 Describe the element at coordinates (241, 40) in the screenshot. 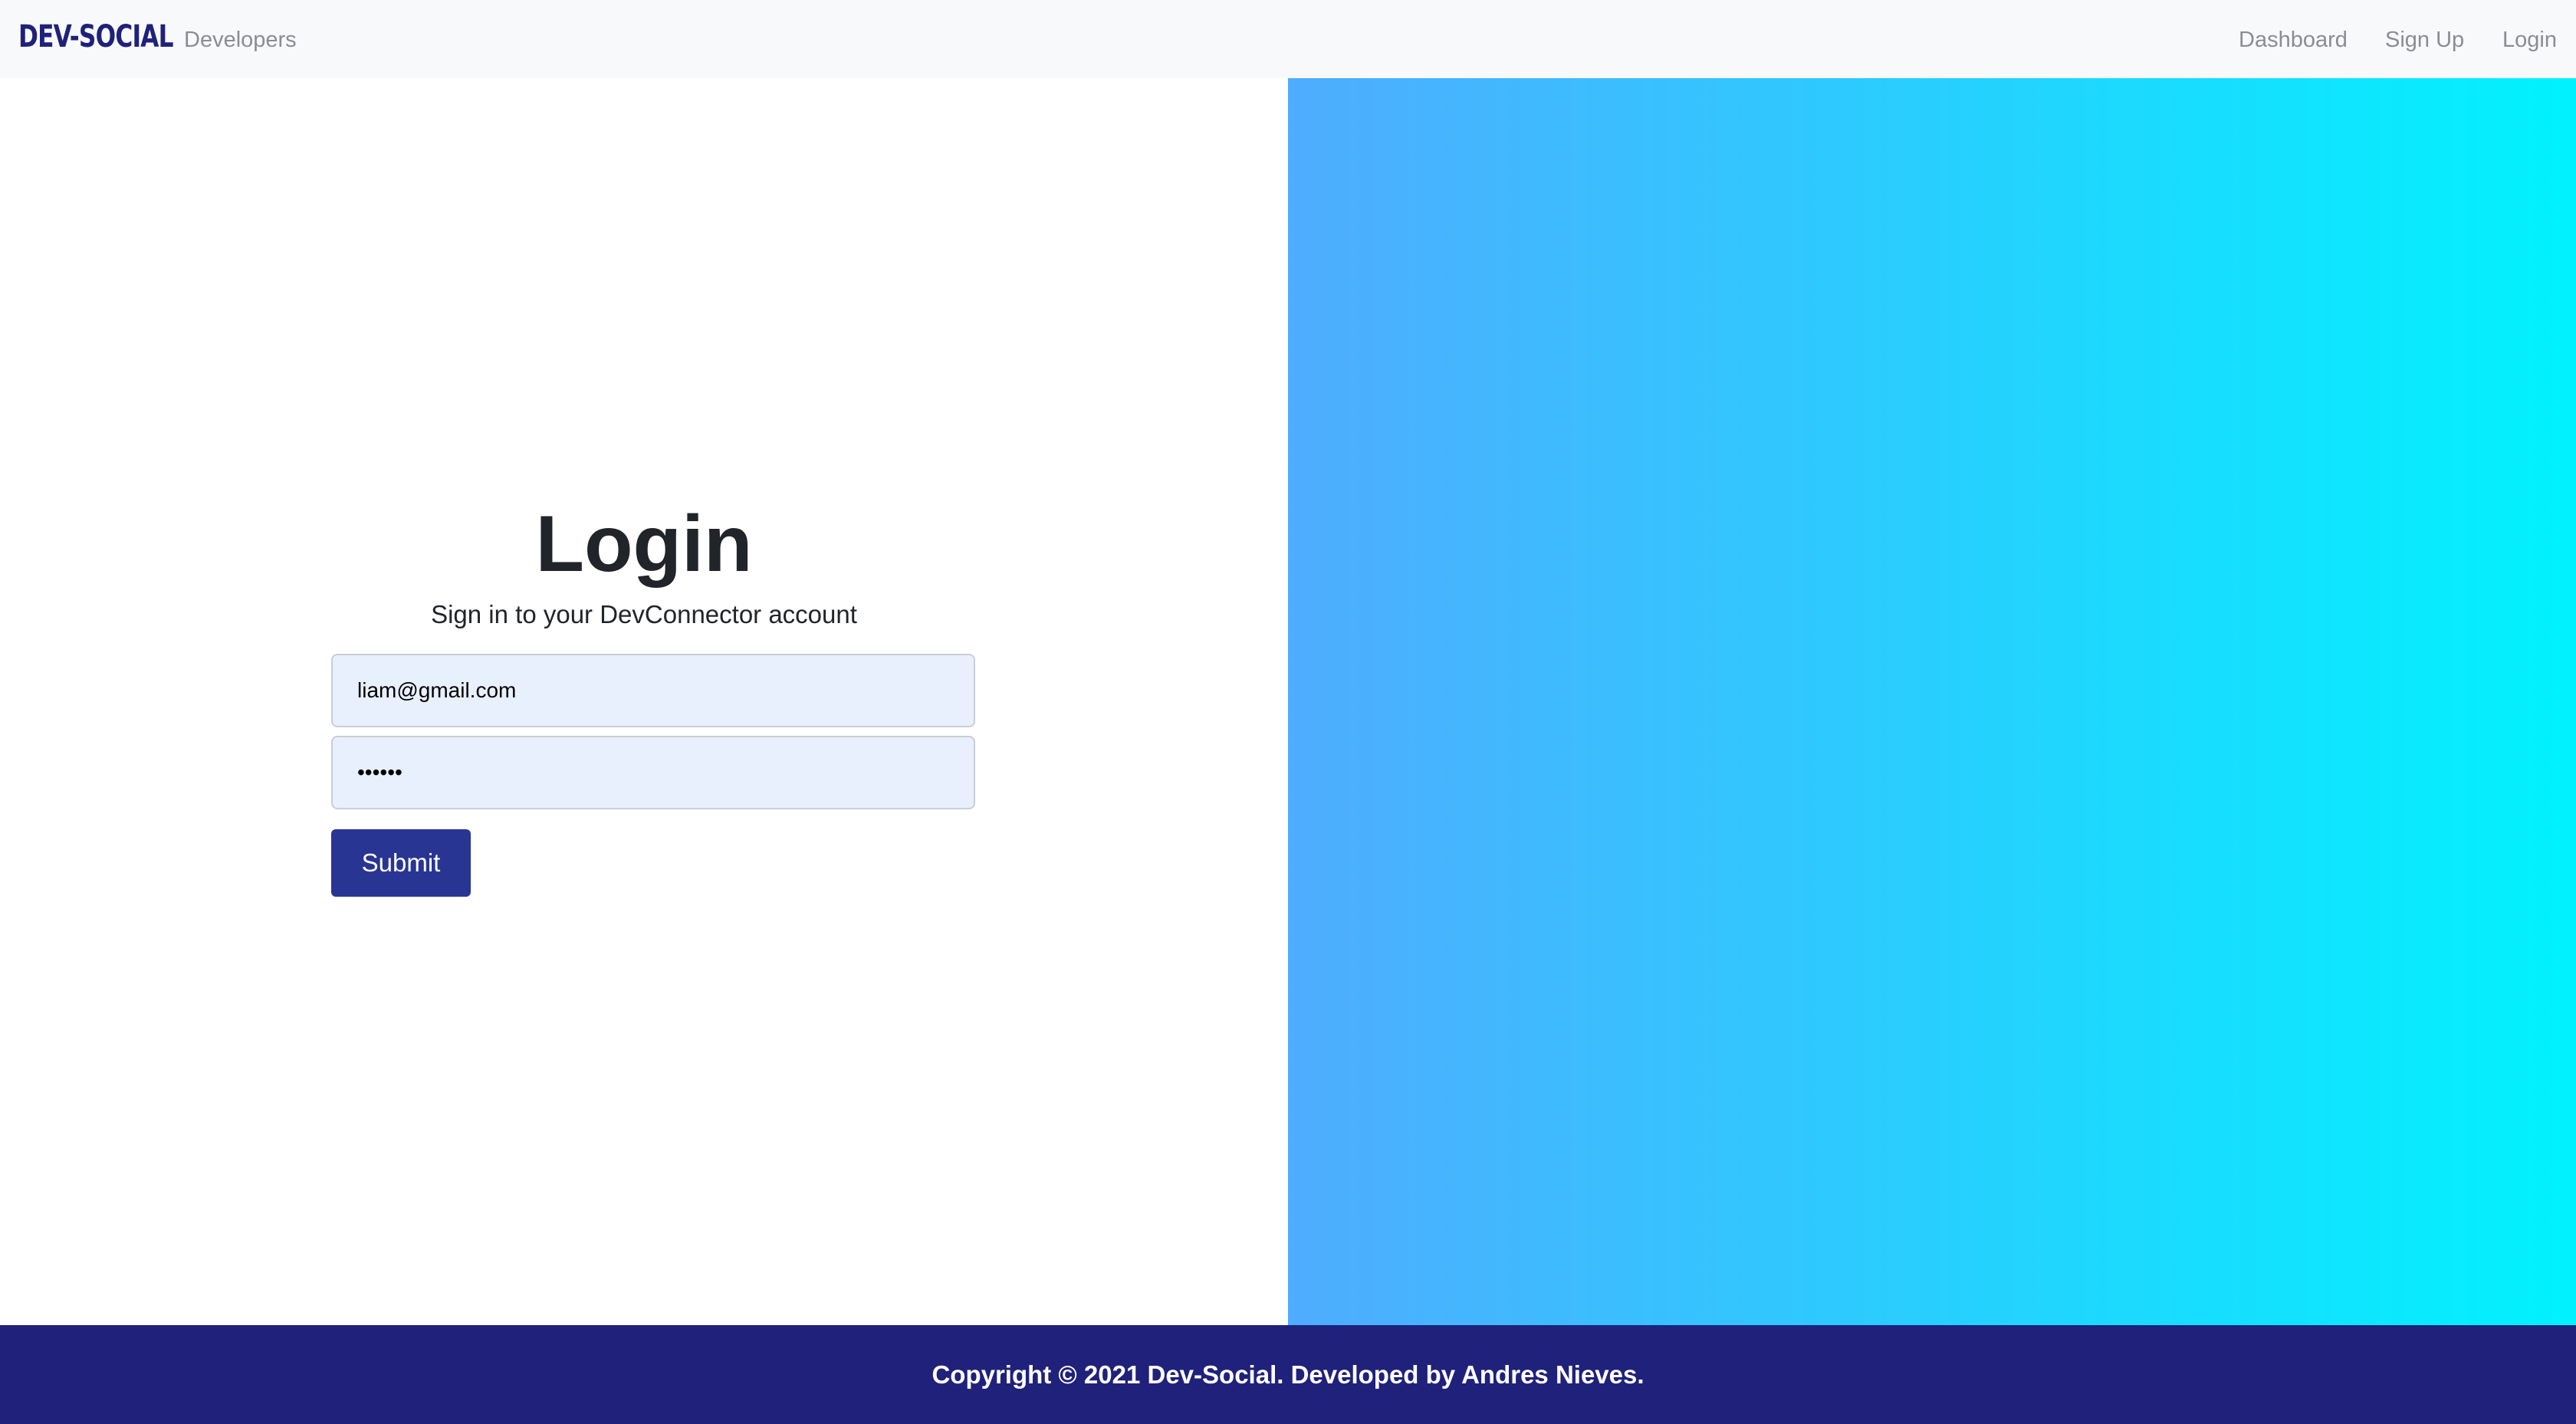

I see `nav-link-developers: Developers` at that location.